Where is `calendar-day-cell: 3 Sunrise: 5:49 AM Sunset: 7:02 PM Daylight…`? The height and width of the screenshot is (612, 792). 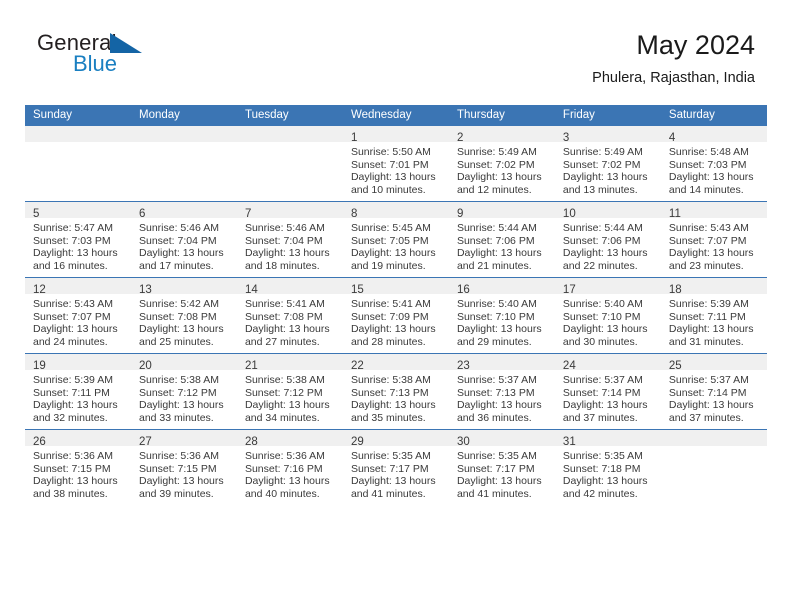
calendar-day-cell: 3 Sunrise: 5:49 AM Sunset: 7:02 PM Daylight… is located at coordinates (607, 164).